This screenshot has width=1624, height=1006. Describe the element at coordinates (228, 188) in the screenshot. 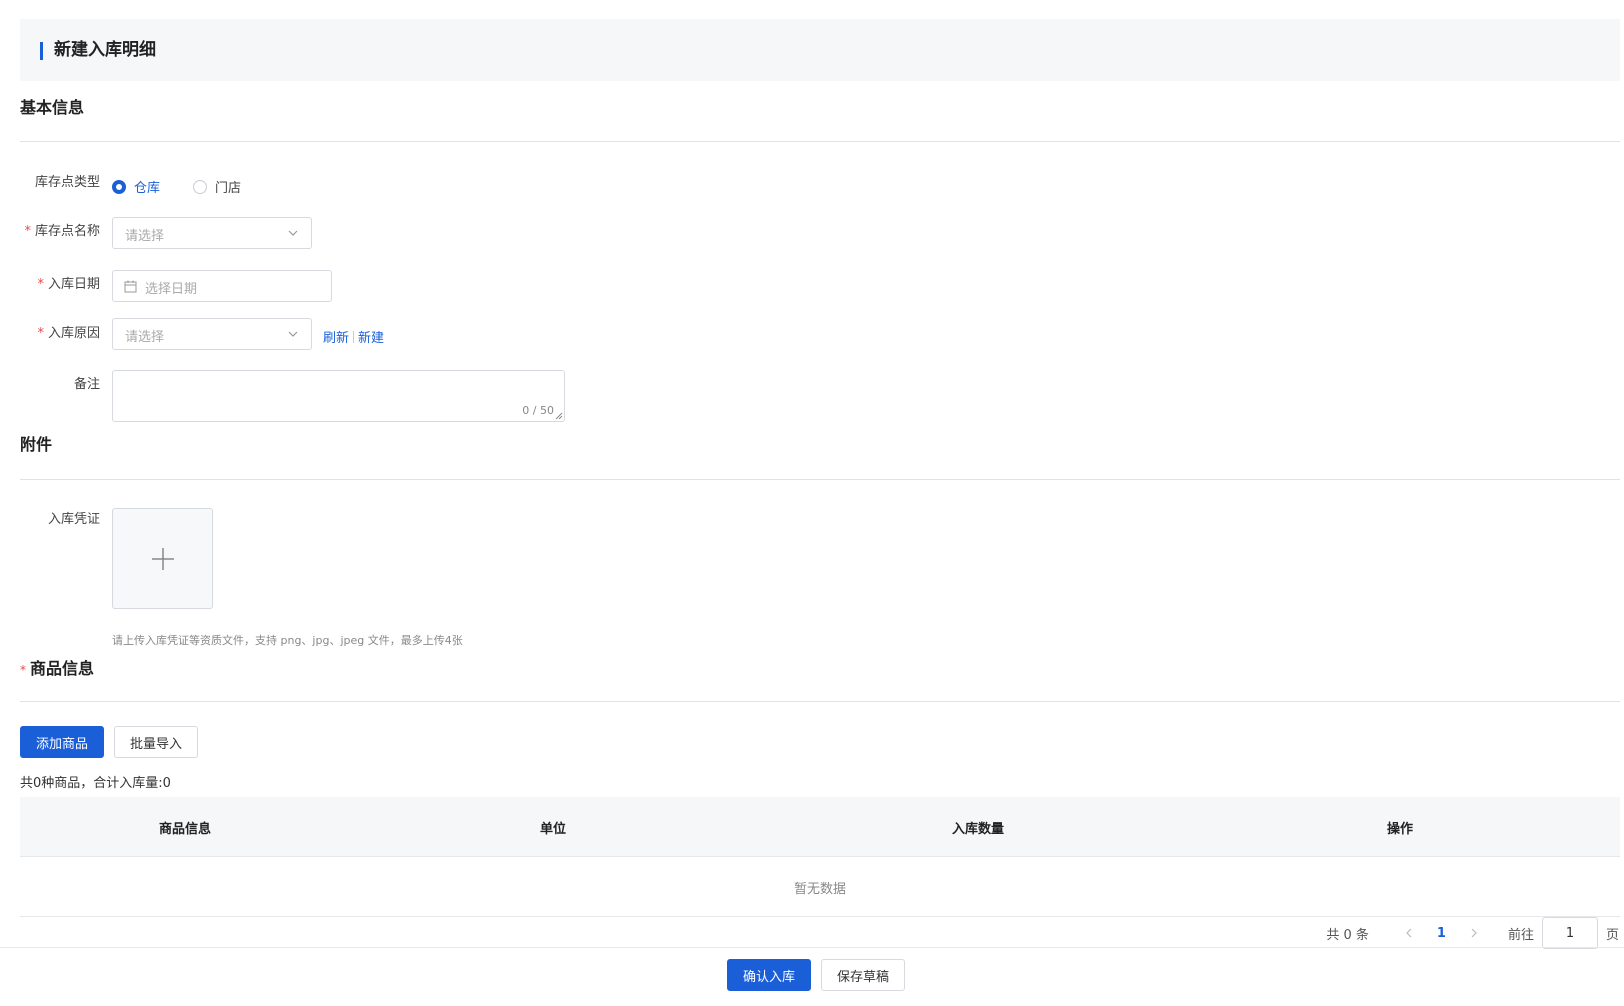

I see `radio-store-label: 门店` at that location.